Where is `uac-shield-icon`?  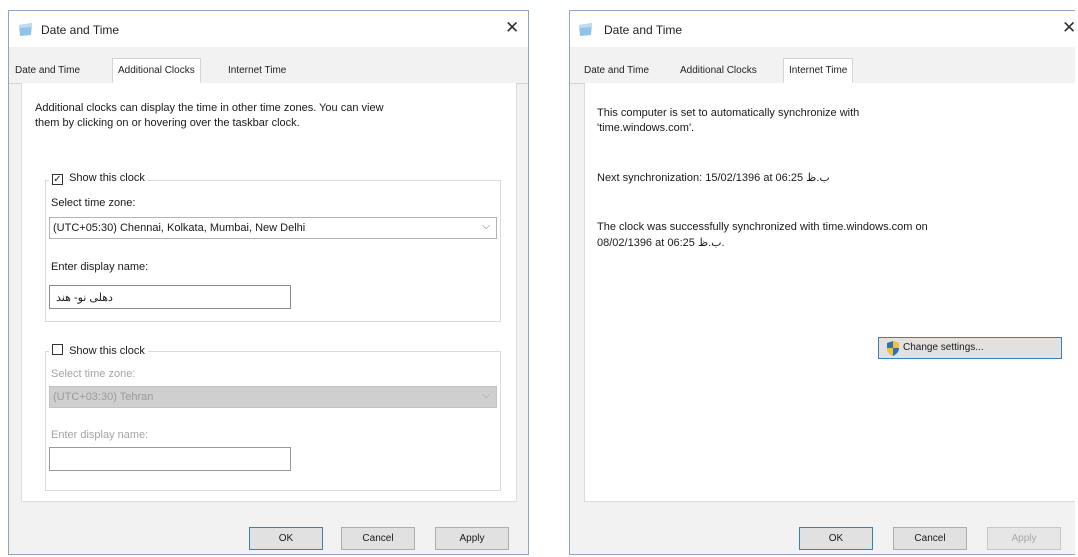 uac-shield-icon is located at coordinates (893, 348).